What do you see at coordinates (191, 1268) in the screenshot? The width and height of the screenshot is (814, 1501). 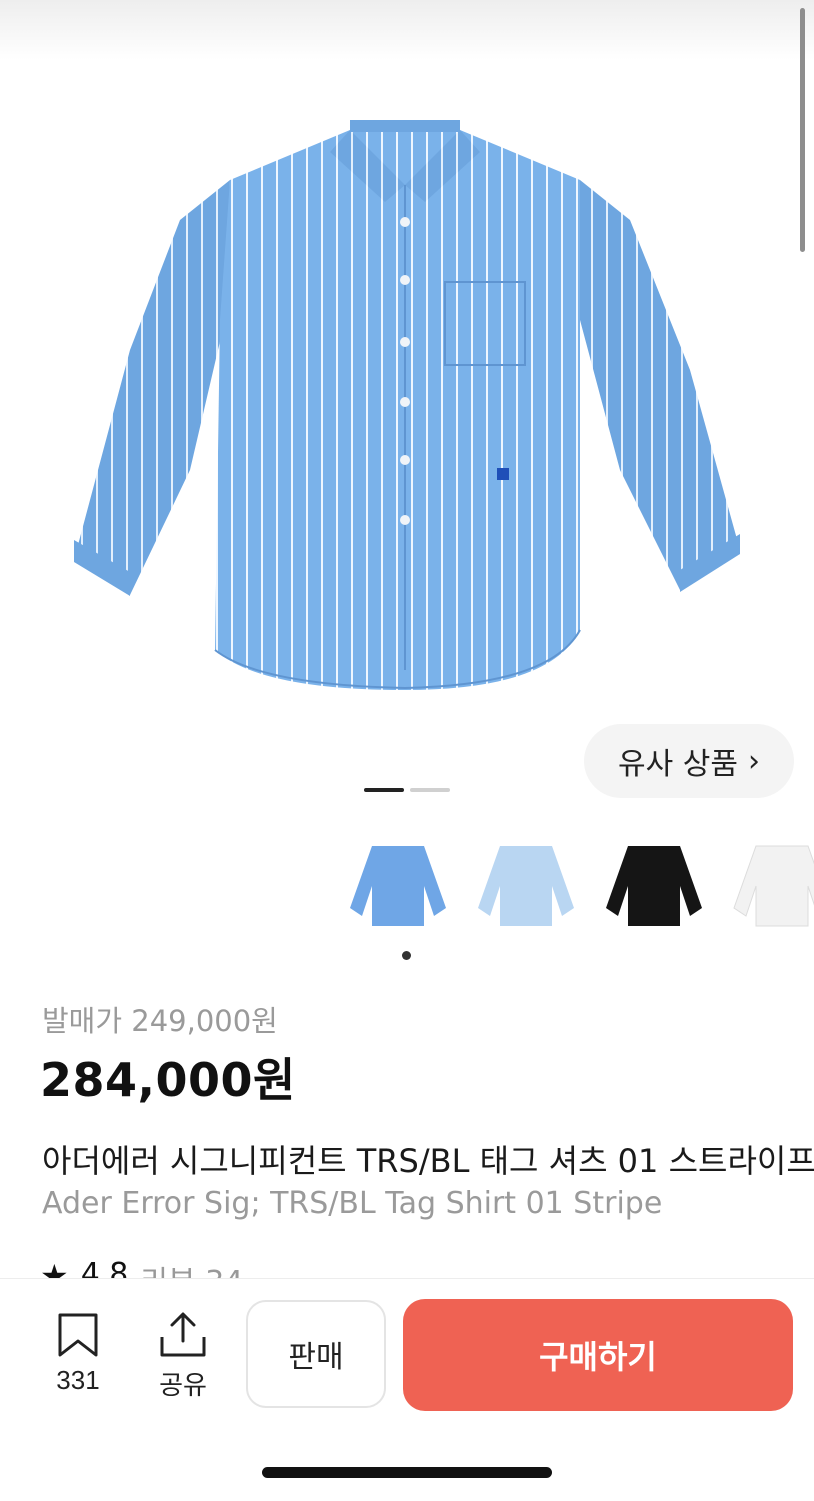 I see `review-count: 리뷰 34` at bounding box center [191, 1268].